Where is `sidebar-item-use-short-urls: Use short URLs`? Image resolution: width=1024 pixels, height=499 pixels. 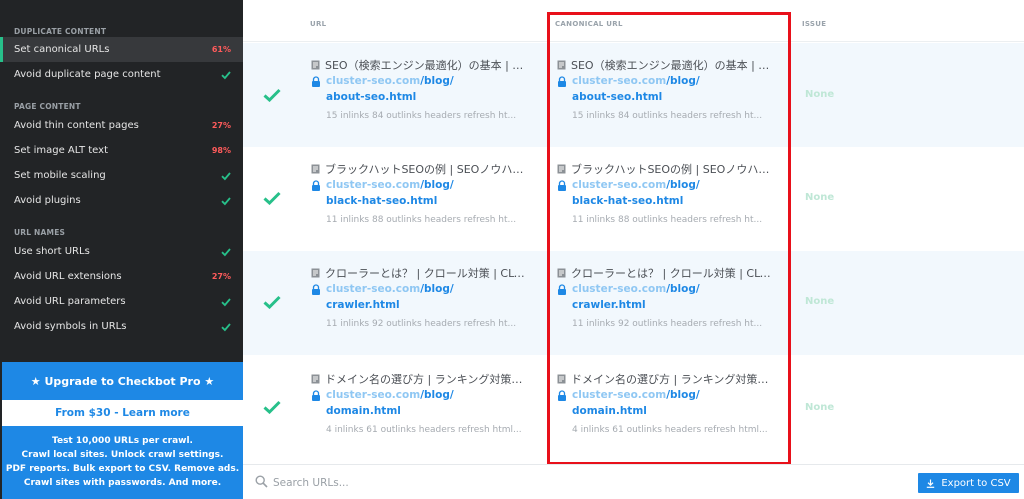
sidebar-item-use-short-urls: Use short URLs is located at coordinates (121, 251).